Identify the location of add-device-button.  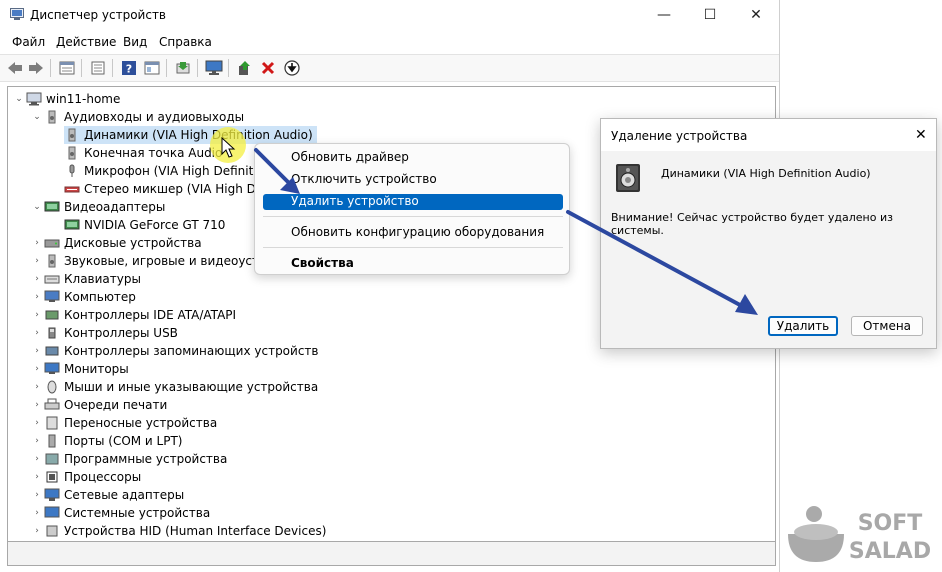
(245, 68).